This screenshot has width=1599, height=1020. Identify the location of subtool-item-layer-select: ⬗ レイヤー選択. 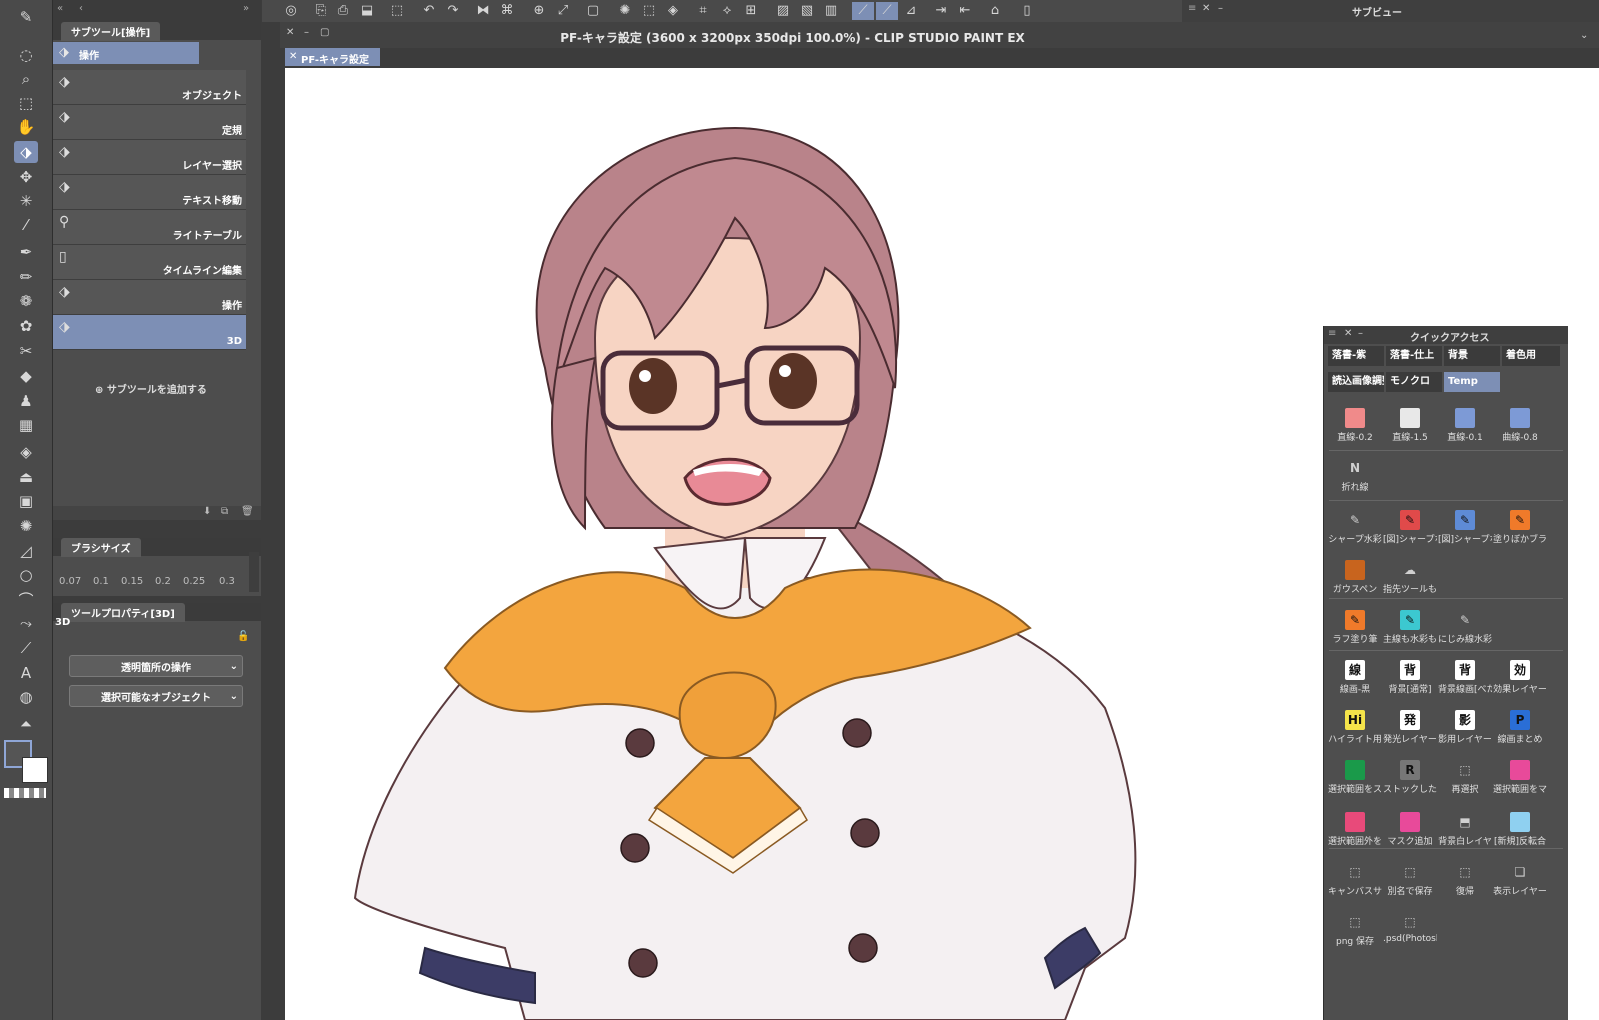
(149, 157).